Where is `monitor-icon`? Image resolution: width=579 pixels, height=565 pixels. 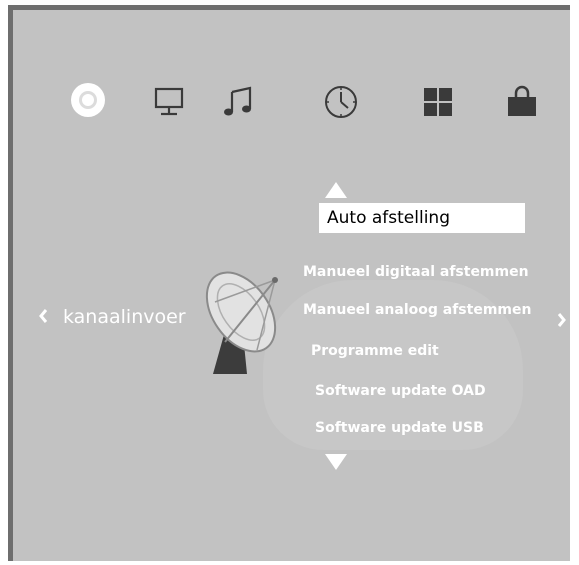 monitor-icon is located at coordinates (169, 102).